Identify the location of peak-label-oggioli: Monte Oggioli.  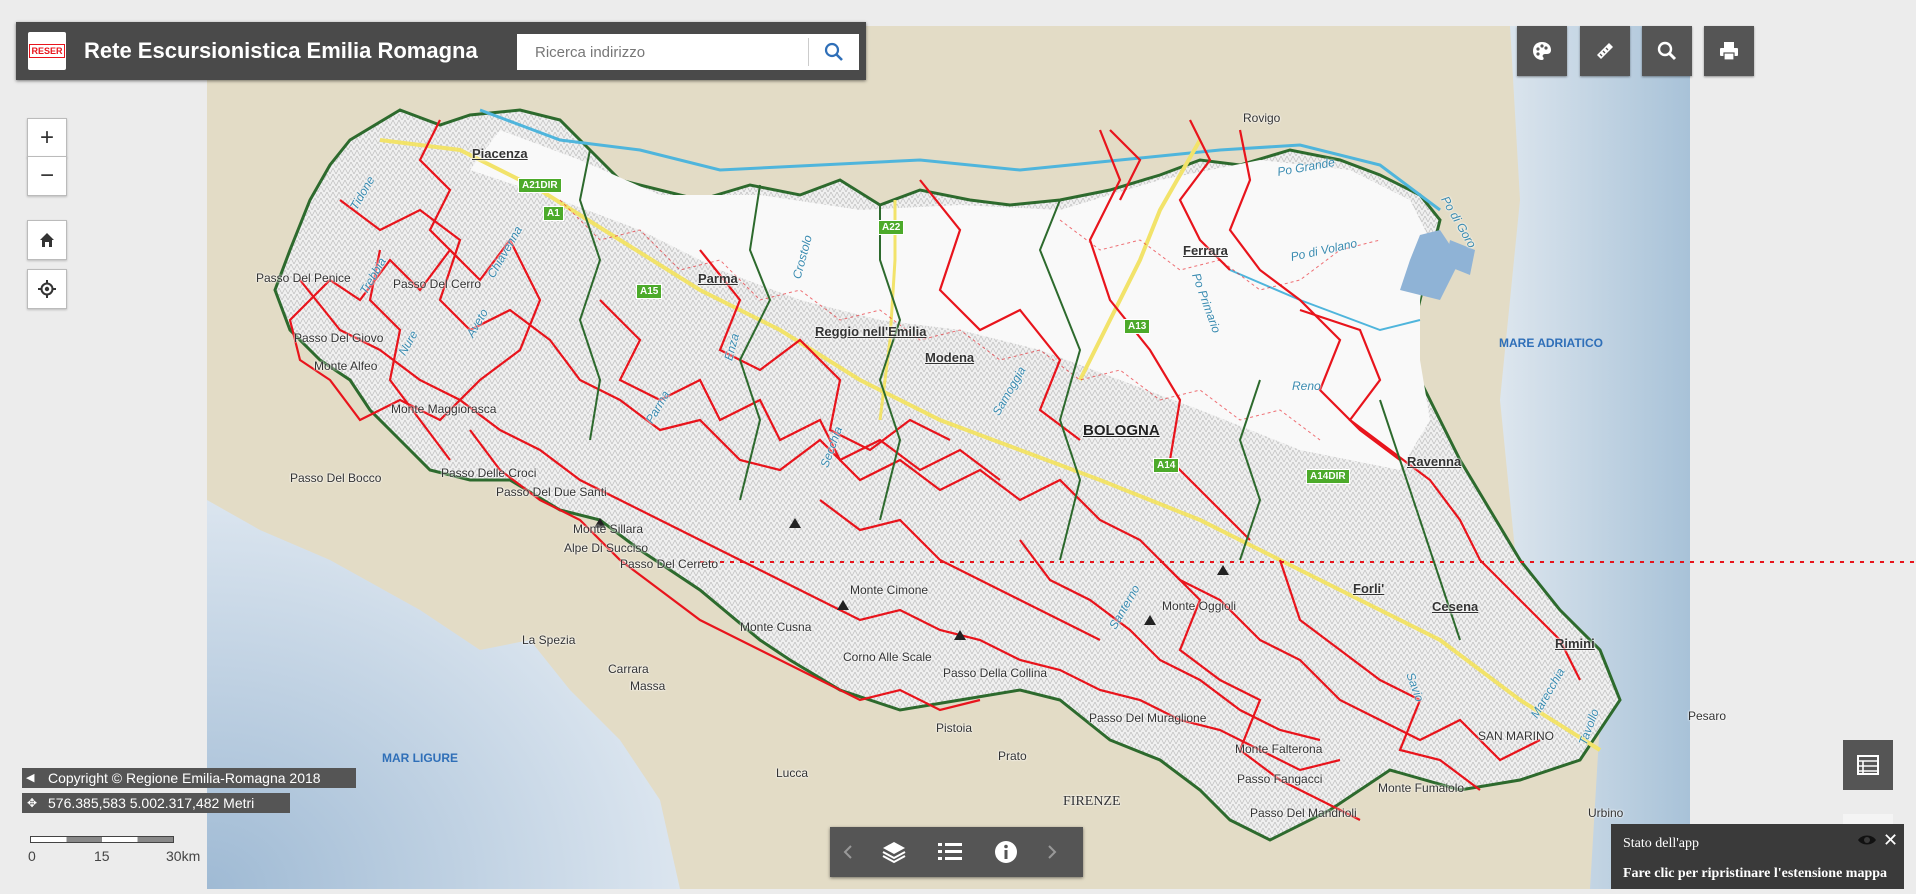
(1199, 606).